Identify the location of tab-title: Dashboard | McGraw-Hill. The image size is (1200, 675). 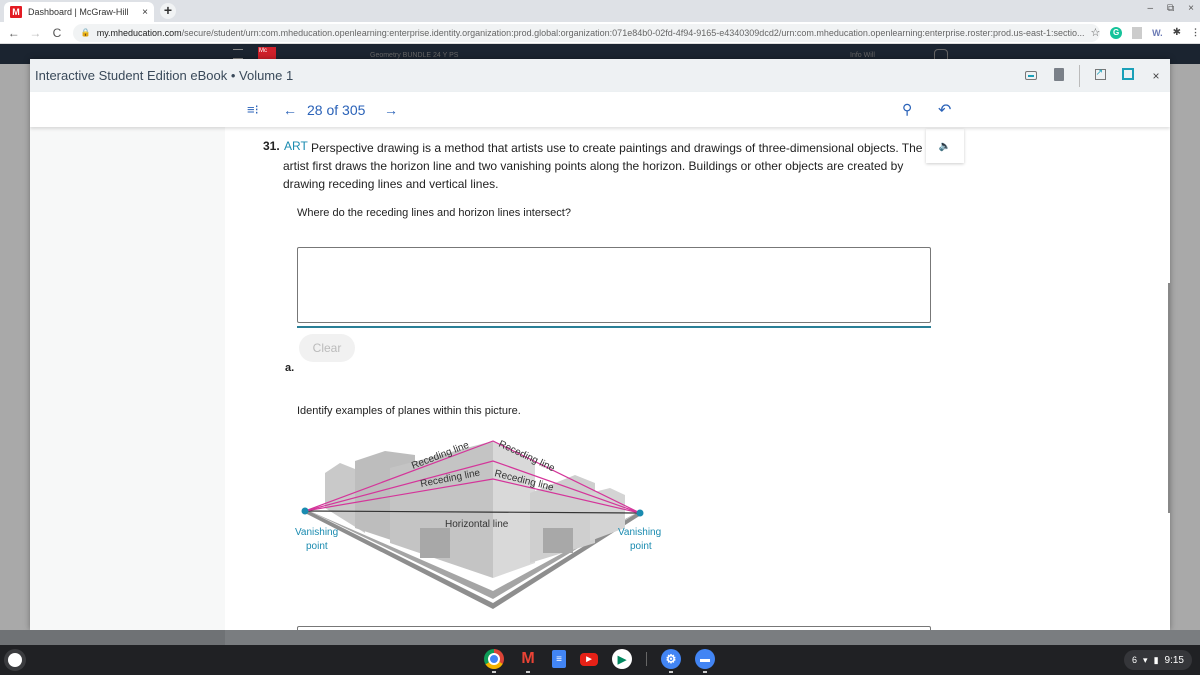
(78, 12).